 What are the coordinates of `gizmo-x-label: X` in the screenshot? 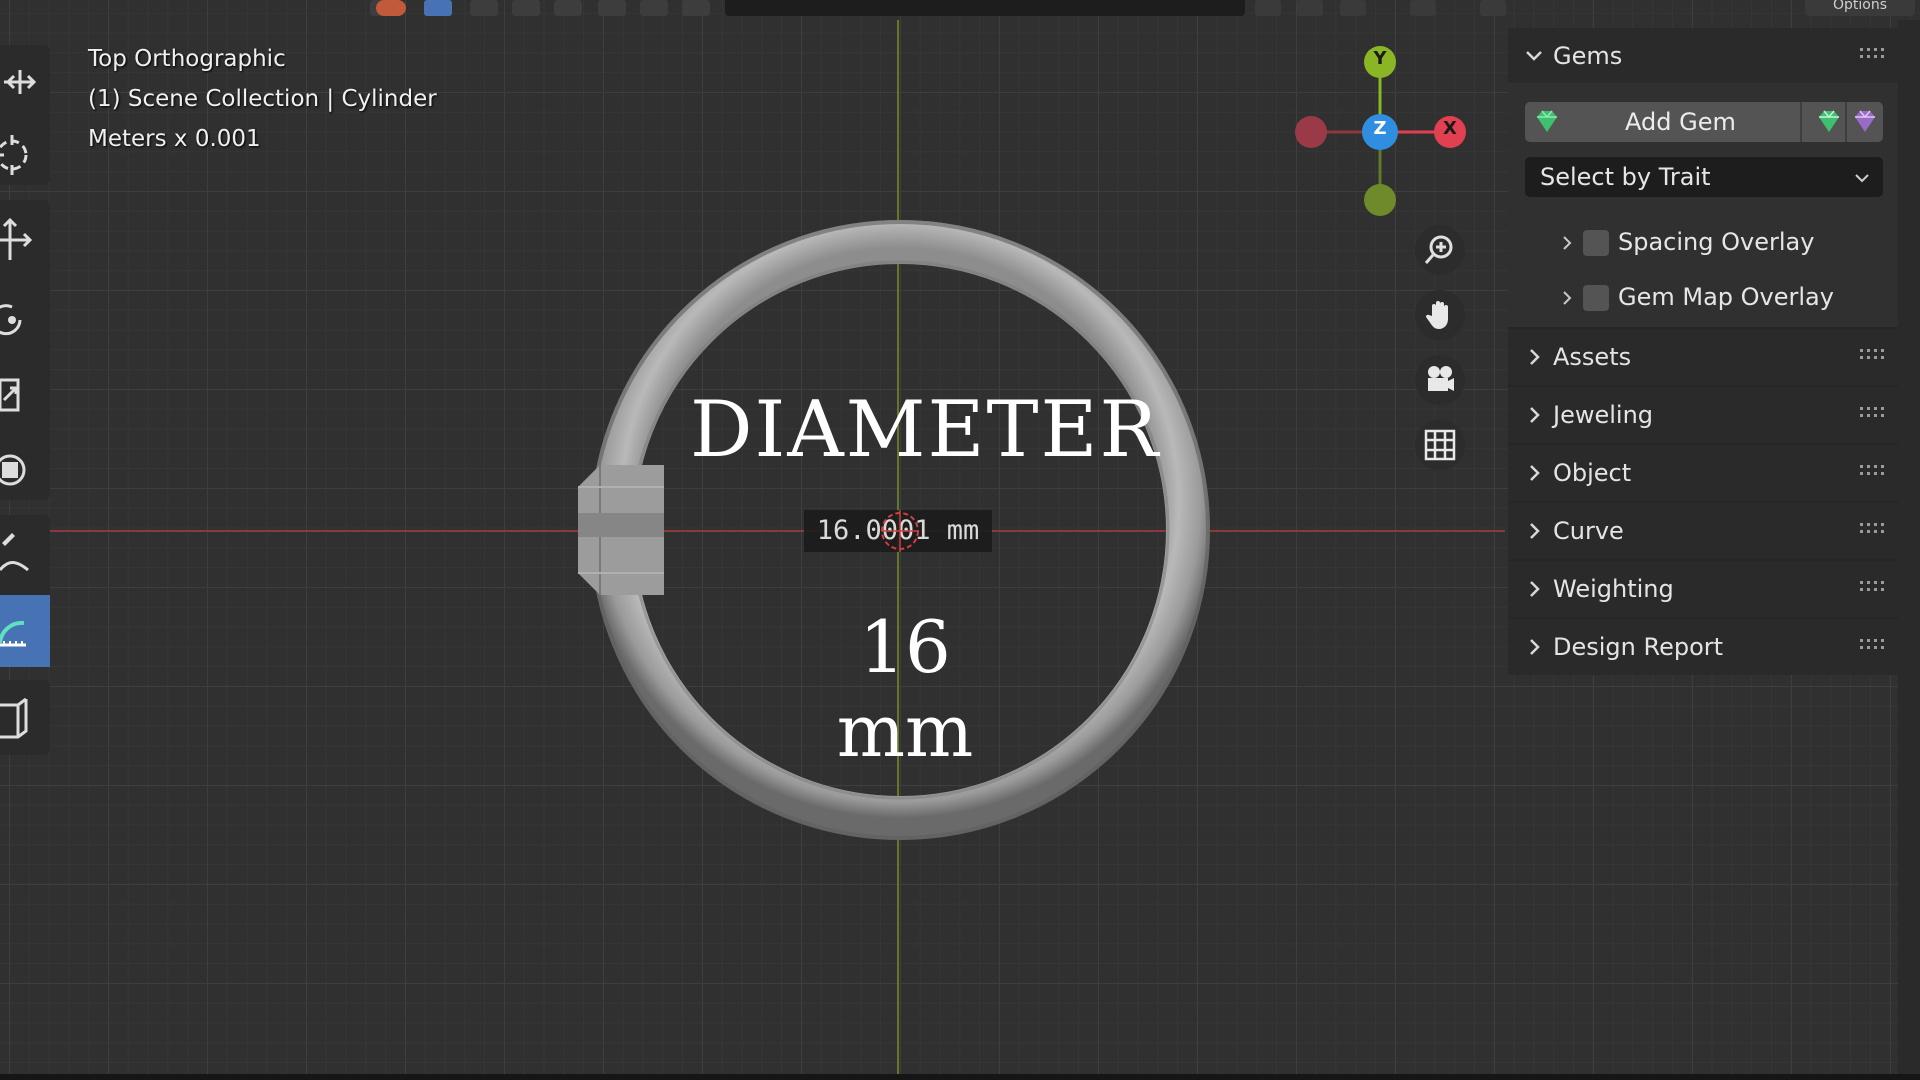 It's located at (1450, 128).